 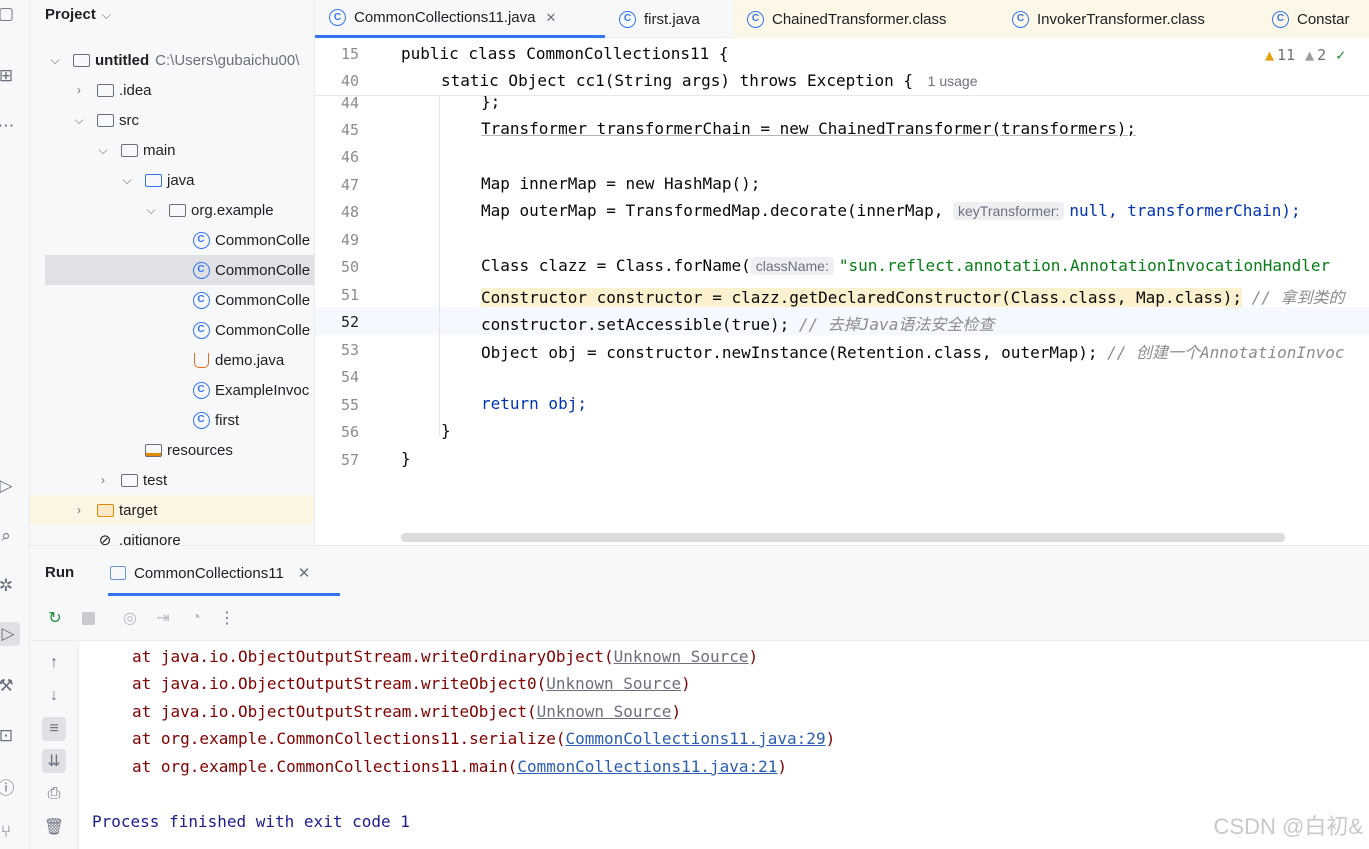 What do you see at coordinates (78, 14) in the screenshot?
I see `project-title: Project ⌵` at bounding box center [78, 14].